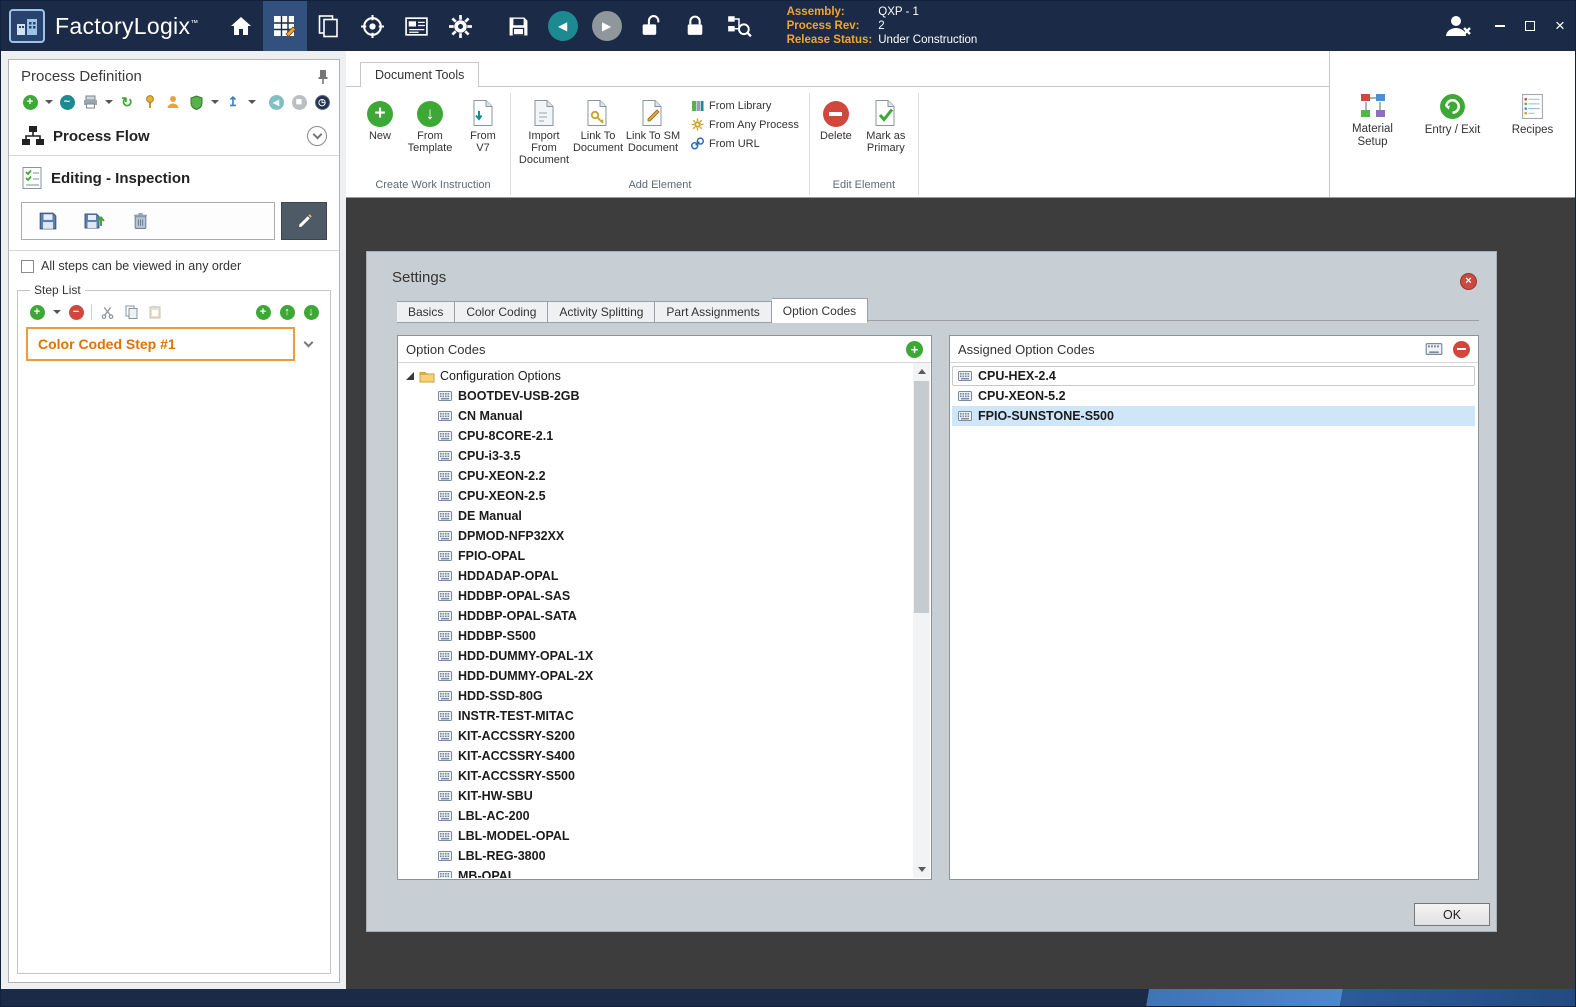 Image resolution: width=1576 pixels, height=1007 pixels. Describe the element at coordinates (150, 102) in the screenshot. I see `pushpin-icon` at that location.